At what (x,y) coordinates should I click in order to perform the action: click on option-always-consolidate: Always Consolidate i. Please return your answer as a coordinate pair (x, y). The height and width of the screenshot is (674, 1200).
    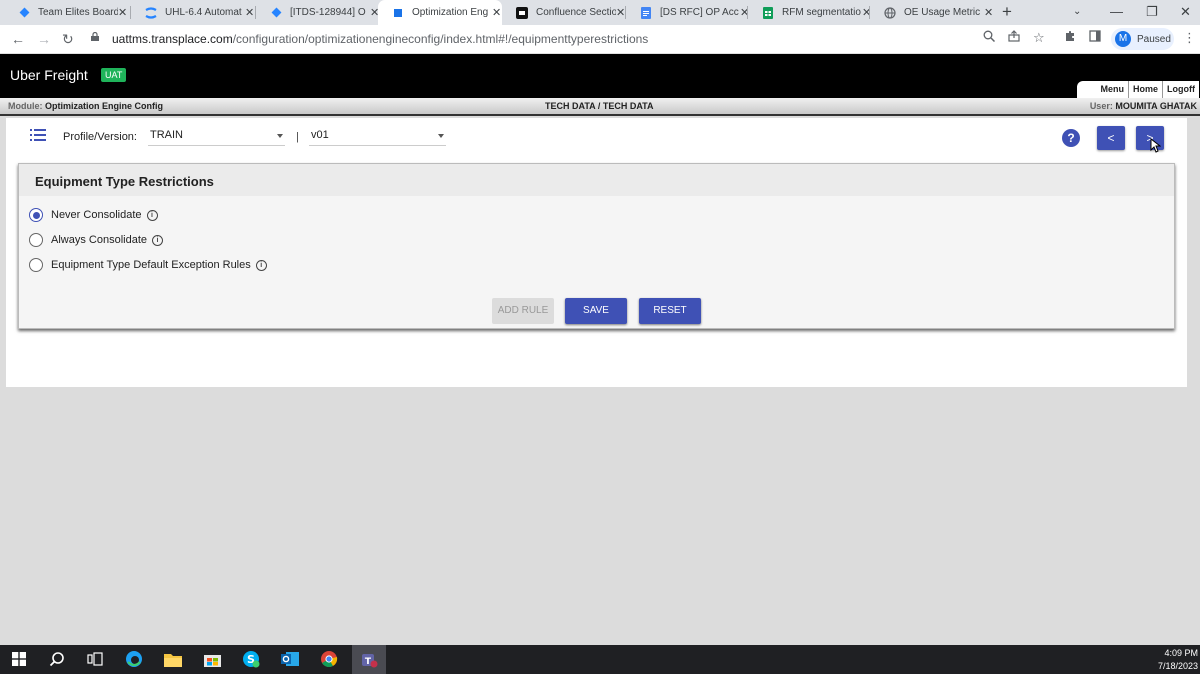
    Looking at the image, I should click on (96, 240).